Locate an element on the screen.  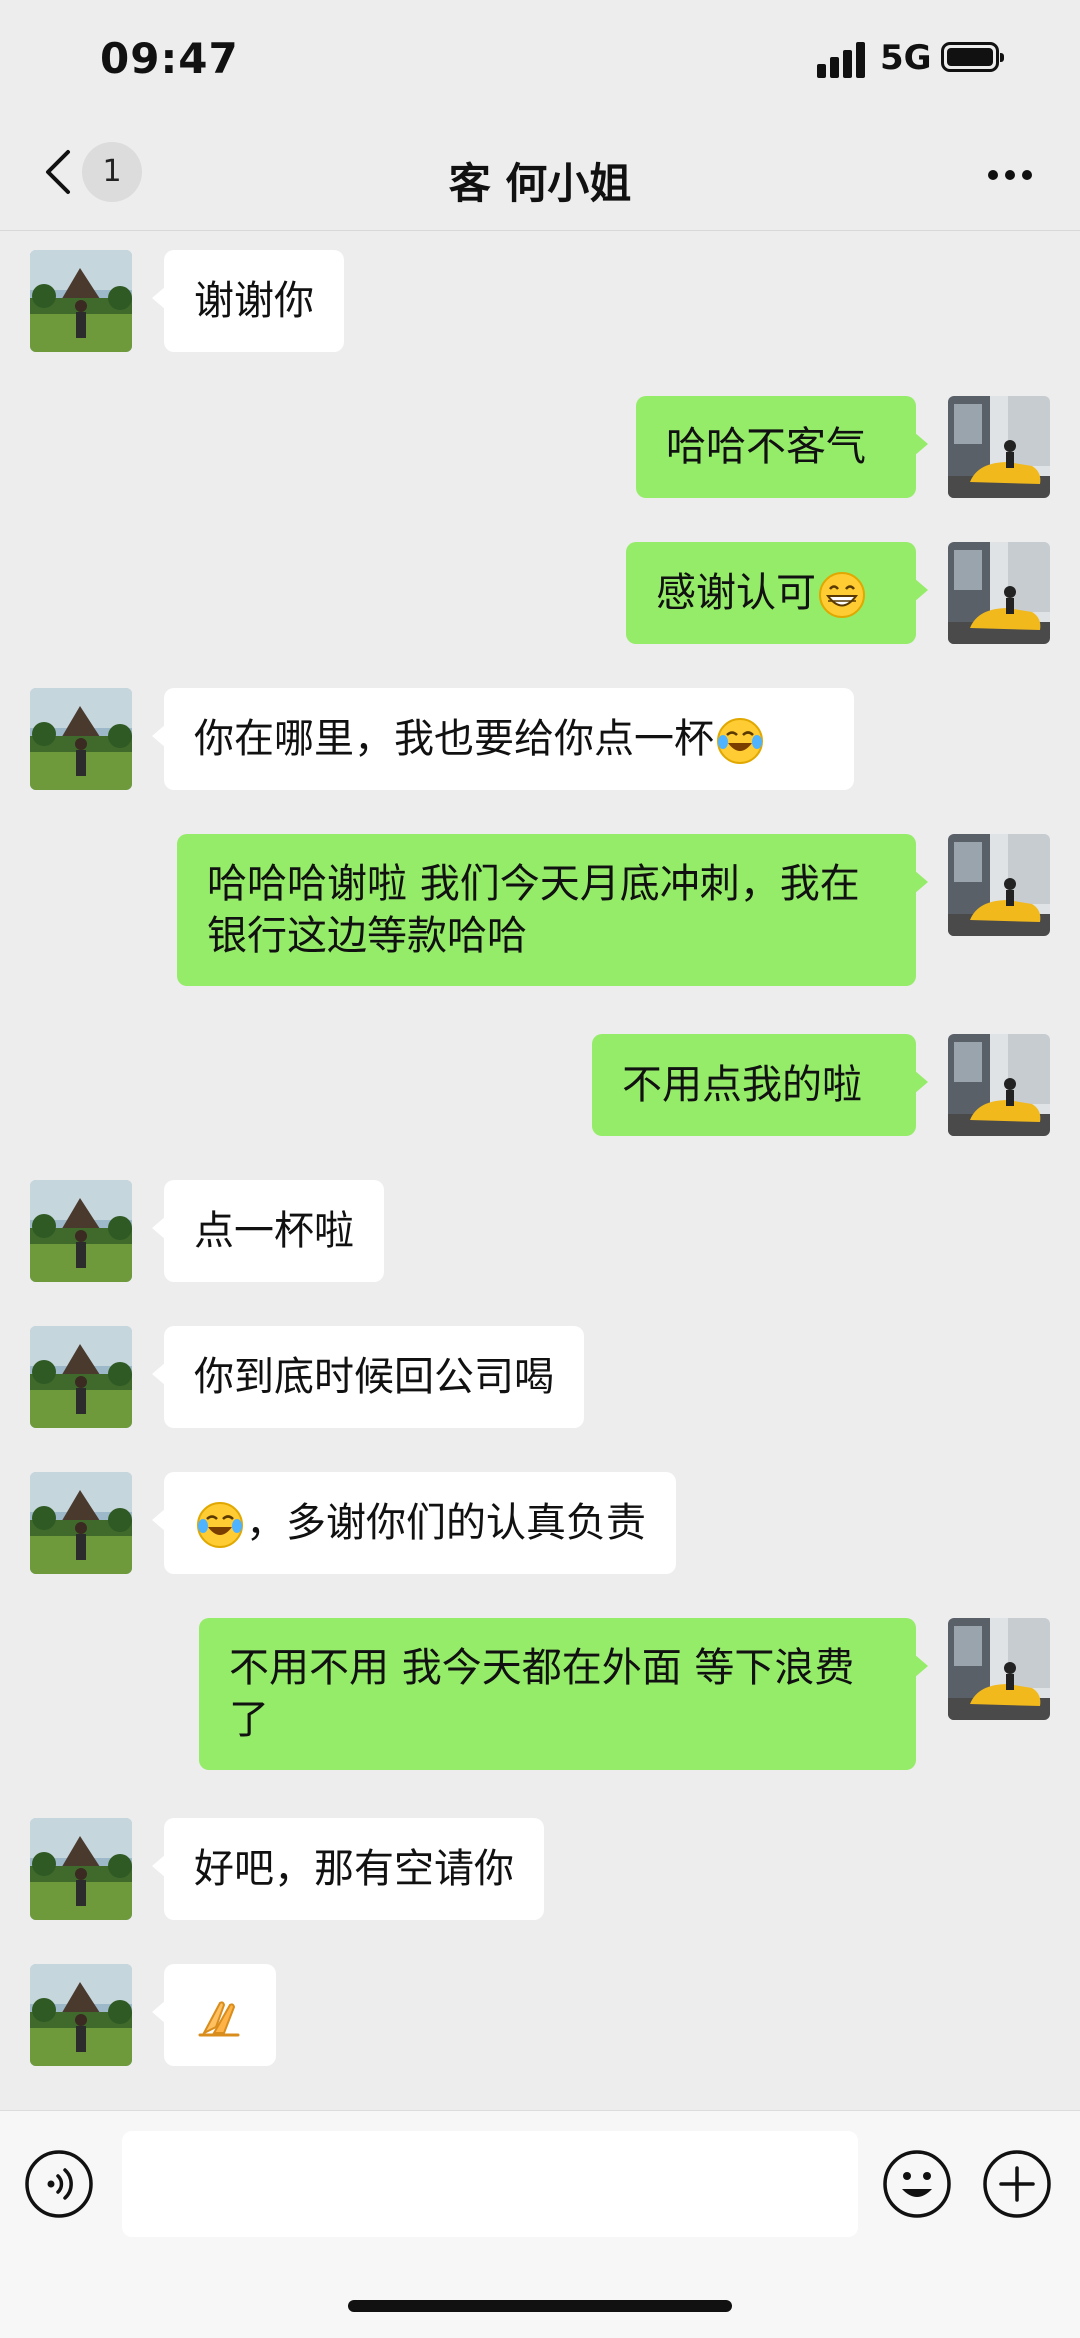
outgoing-message-bubble: 感谢认可 is located at coordinates (777, 593).